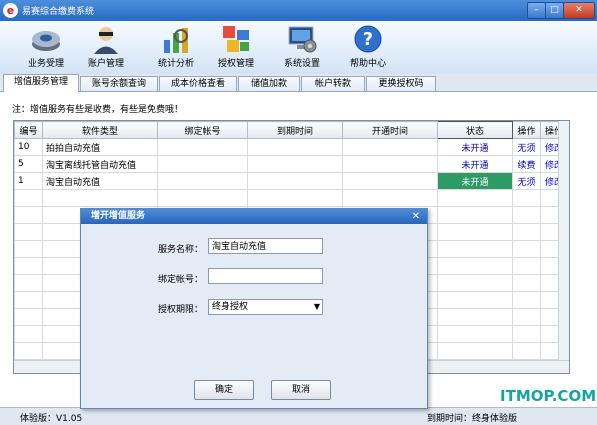 The image size is (597, 425). Describe the element at coordinates (100, 164) in the screenshot. I see `cell-type: 淘宝离线托管自动充值` at that location.